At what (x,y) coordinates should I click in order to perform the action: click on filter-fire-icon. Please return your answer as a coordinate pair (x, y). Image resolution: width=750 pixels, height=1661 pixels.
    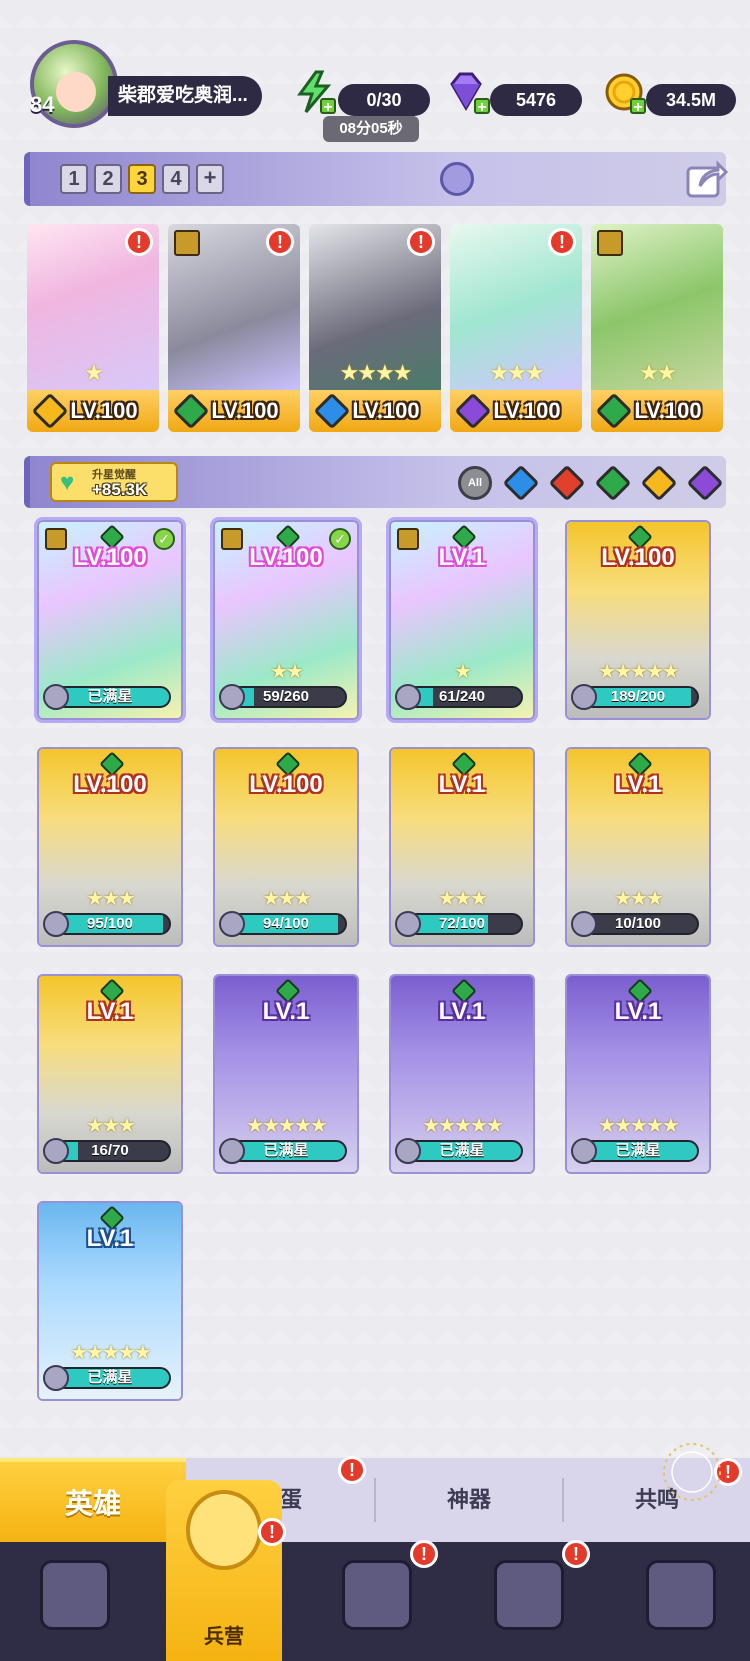
    Looking at the image, I should click on (567, 483).